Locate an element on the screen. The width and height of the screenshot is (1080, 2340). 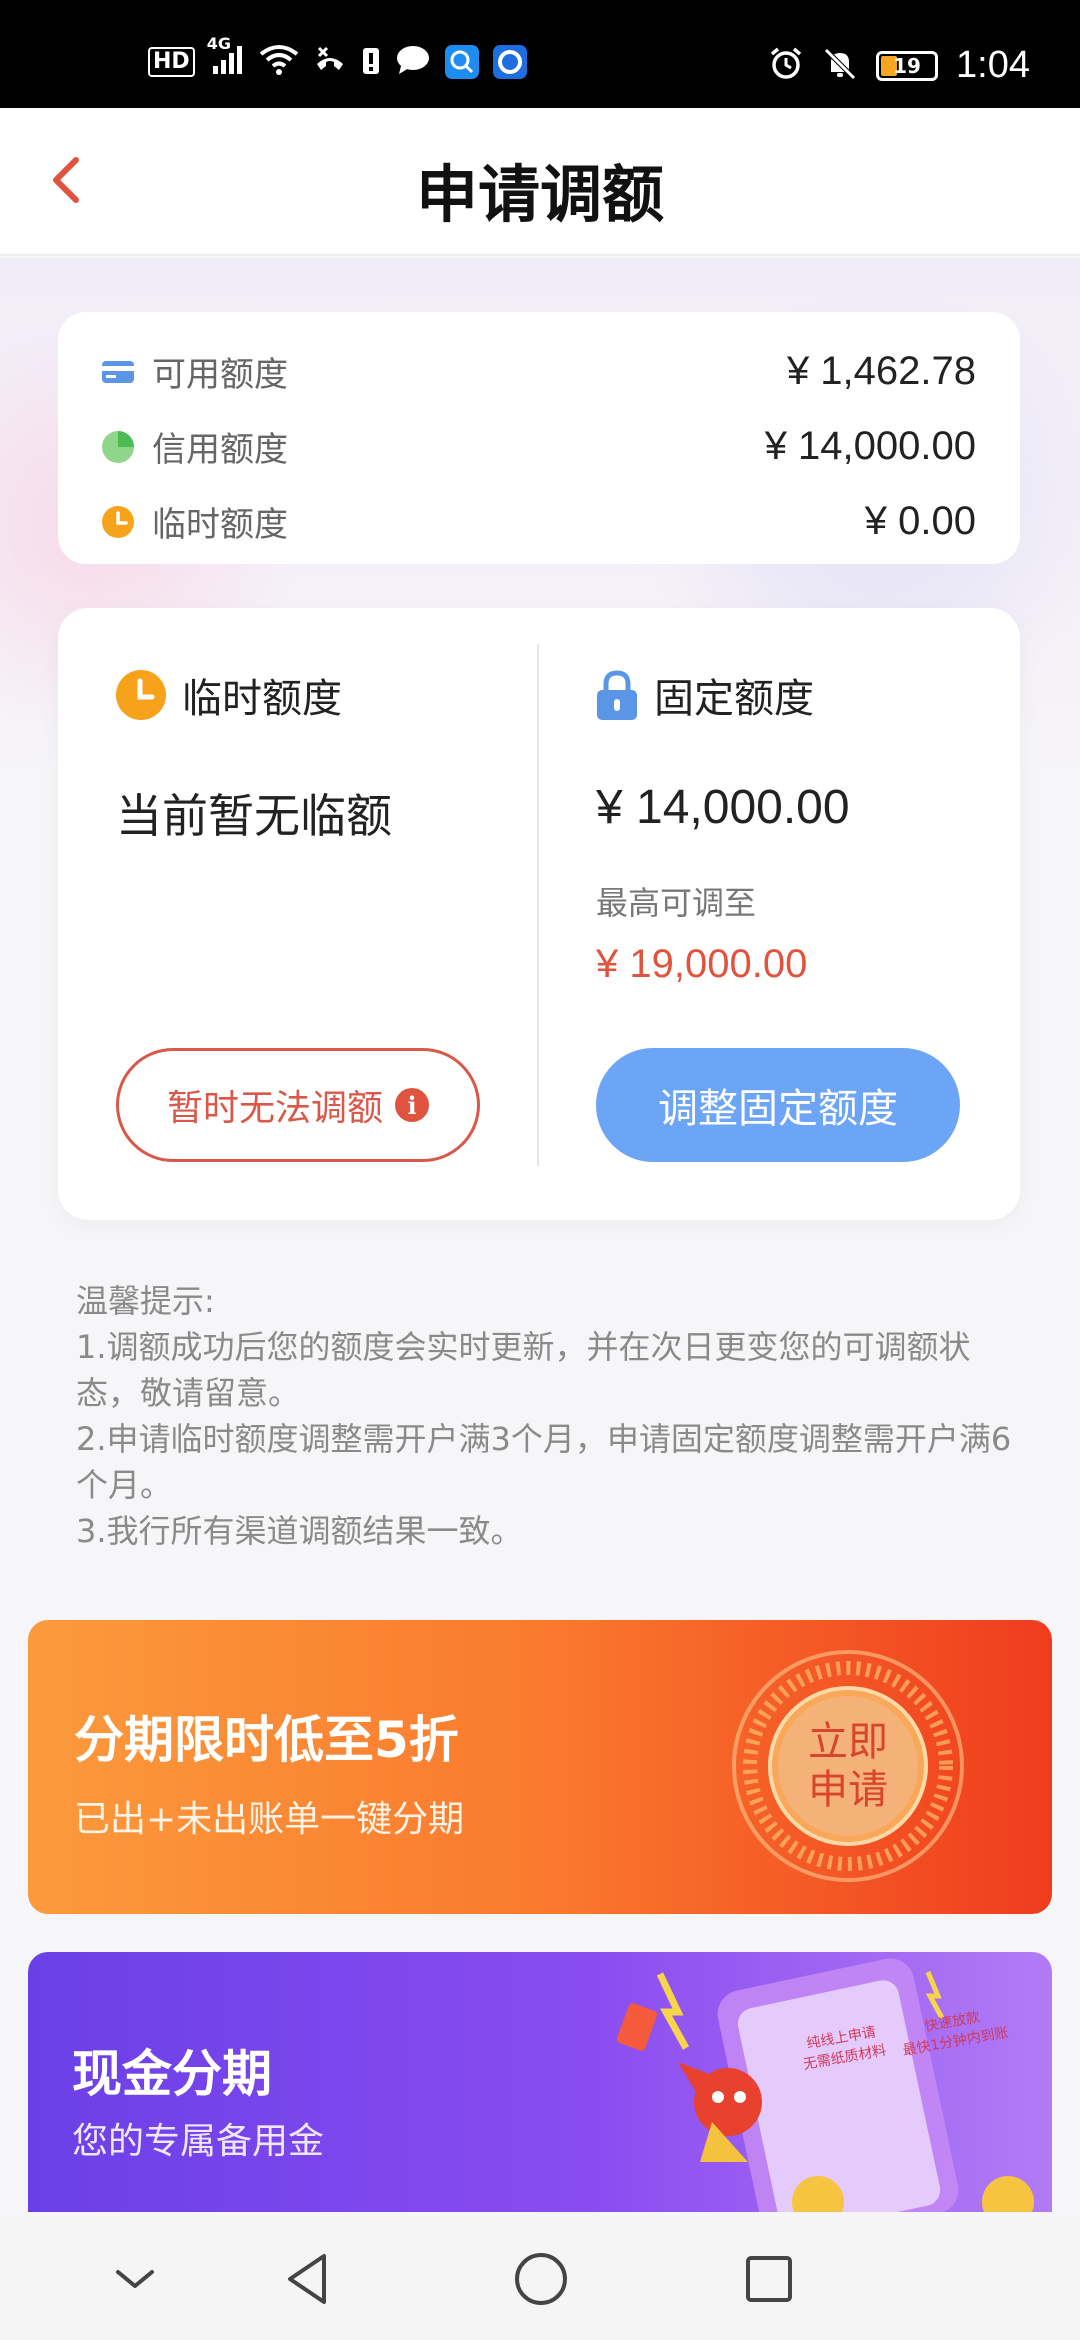
tips-line: 2.申请临时额度调整需开户满3个月，申请固定额度调整需开户满6个月。 is located at coordinates (544, 1462).